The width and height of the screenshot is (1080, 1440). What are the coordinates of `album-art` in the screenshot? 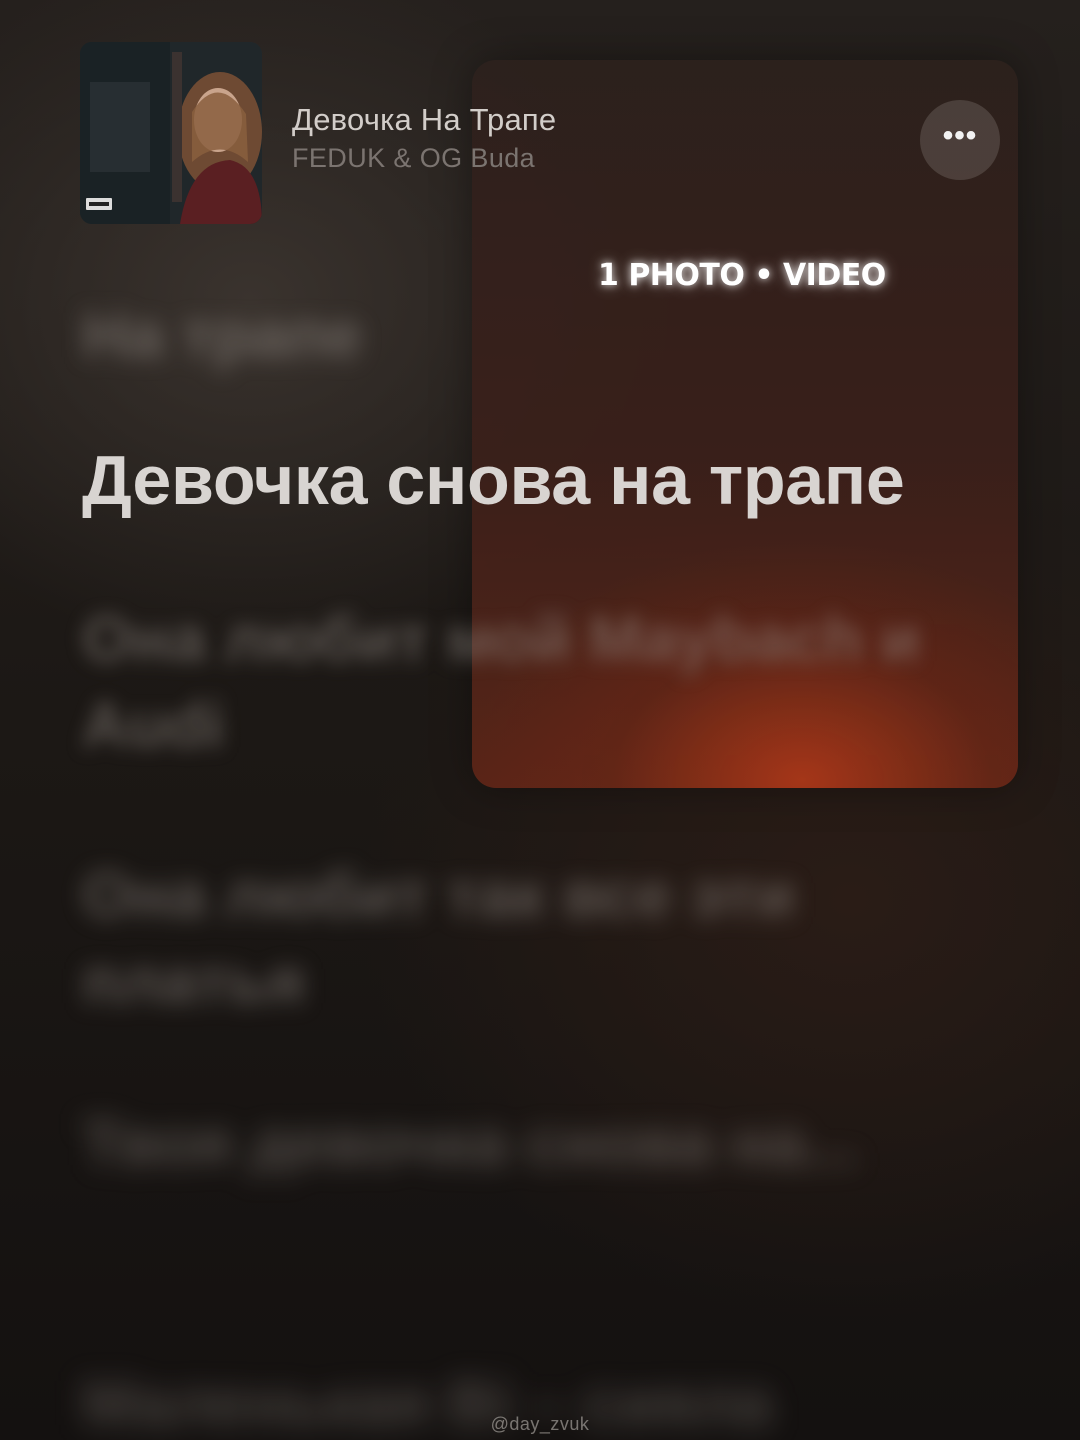 It's located at (171, 133).